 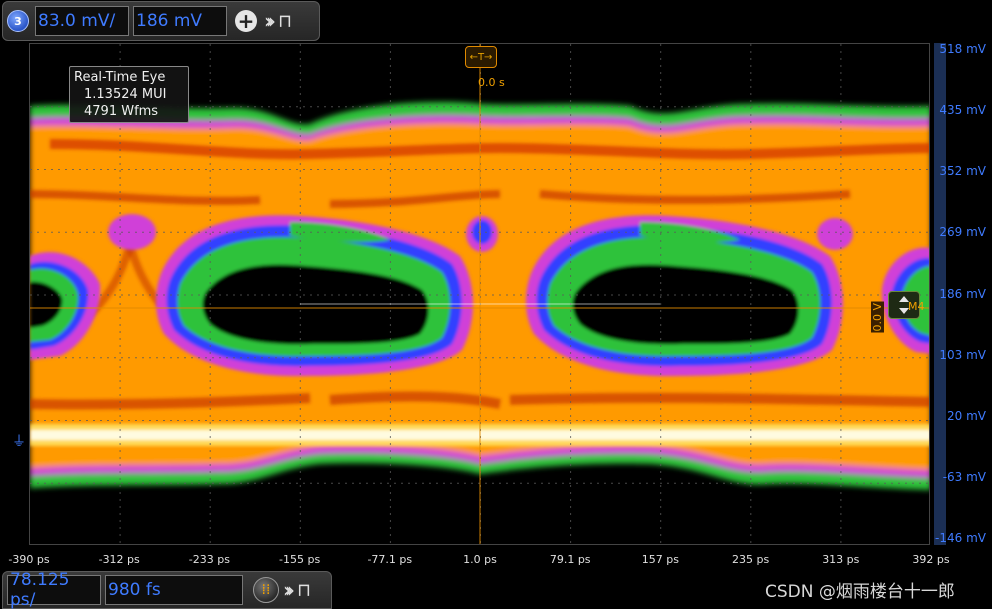 What do you see at coordinates (480, 559) in the screenshot?
I see `x-axis-label: 1.0 ps` at bounding box center [480, 559].